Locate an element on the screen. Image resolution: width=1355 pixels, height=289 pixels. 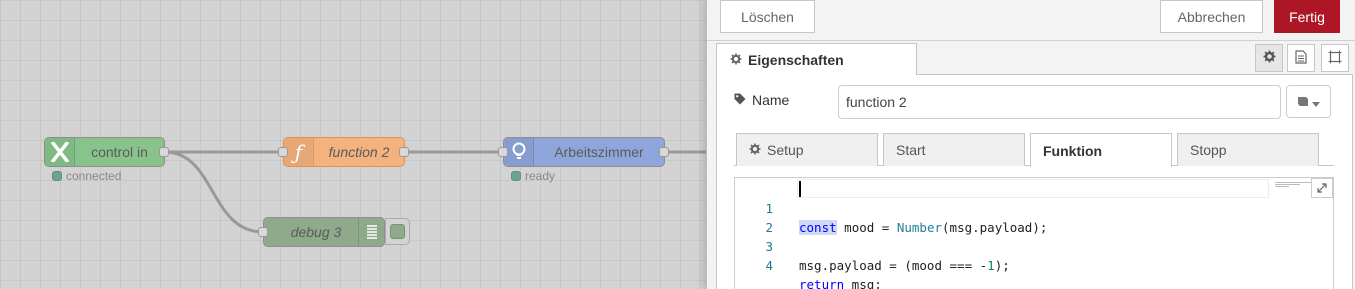
icon-picker-button is located at coordinates (1308, 101).